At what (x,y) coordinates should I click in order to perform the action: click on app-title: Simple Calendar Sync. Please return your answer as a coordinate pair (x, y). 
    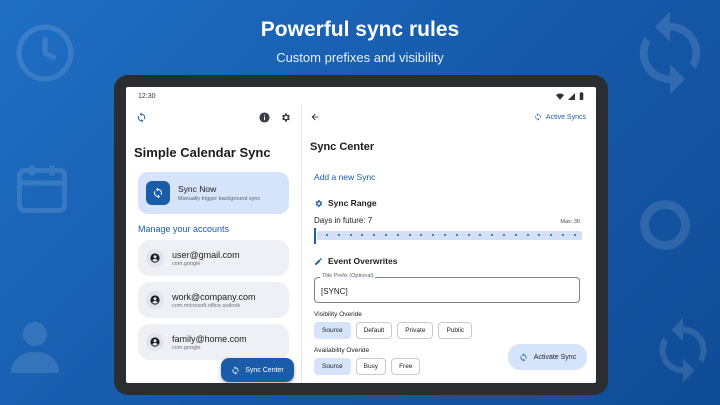
    Looking at the image, I should click on (202, 152).